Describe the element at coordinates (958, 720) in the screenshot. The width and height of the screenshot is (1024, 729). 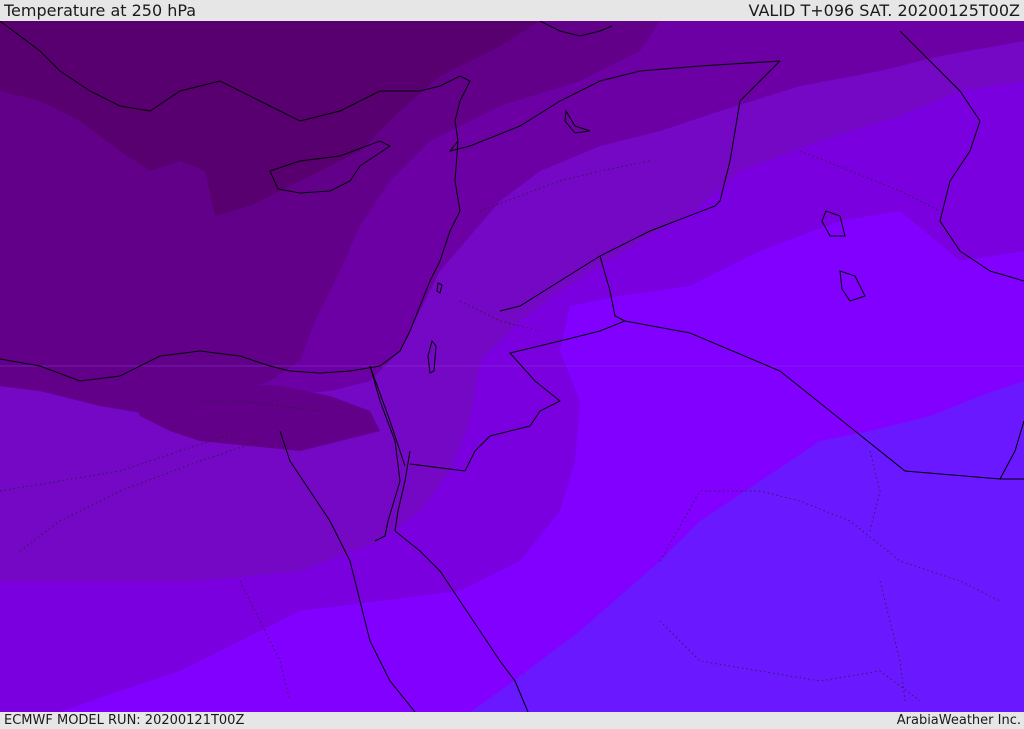
I see `credit-text: ArabiaWeather Inc.` at that location.